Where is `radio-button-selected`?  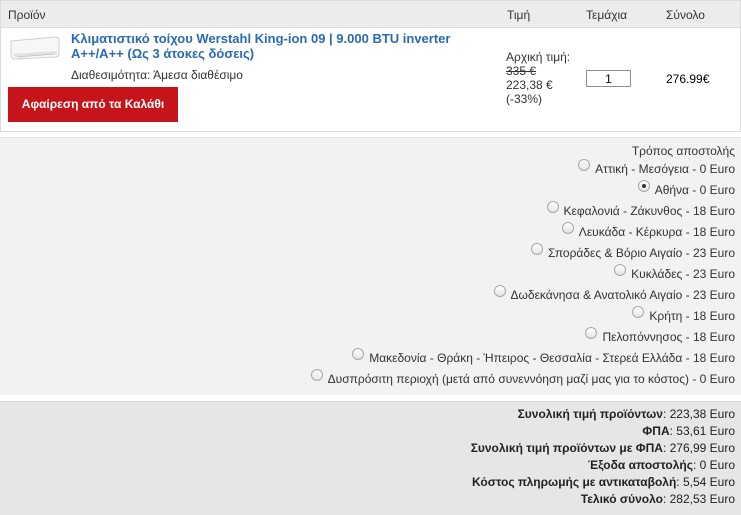 radio-button-selected is located at coordinates (643, 186).